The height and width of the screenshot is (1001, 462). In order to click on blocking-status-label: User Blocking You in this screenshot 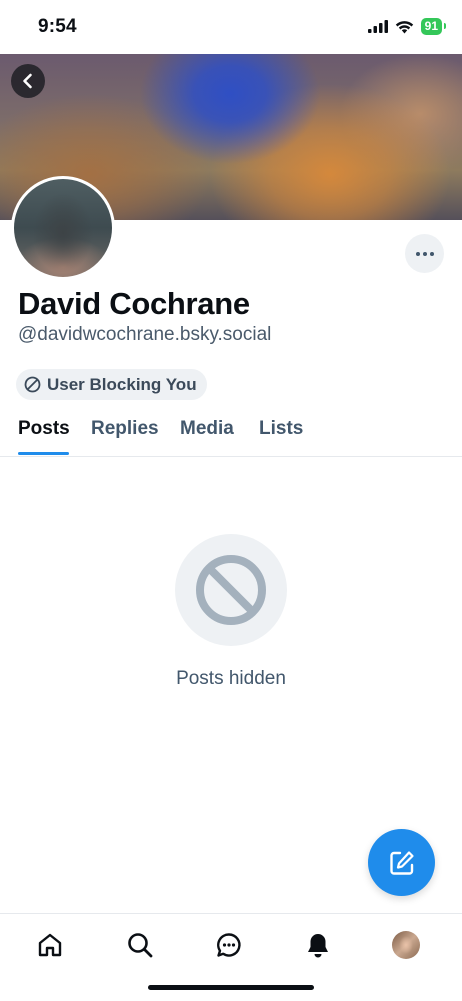, I will do `click(122, 384)`.